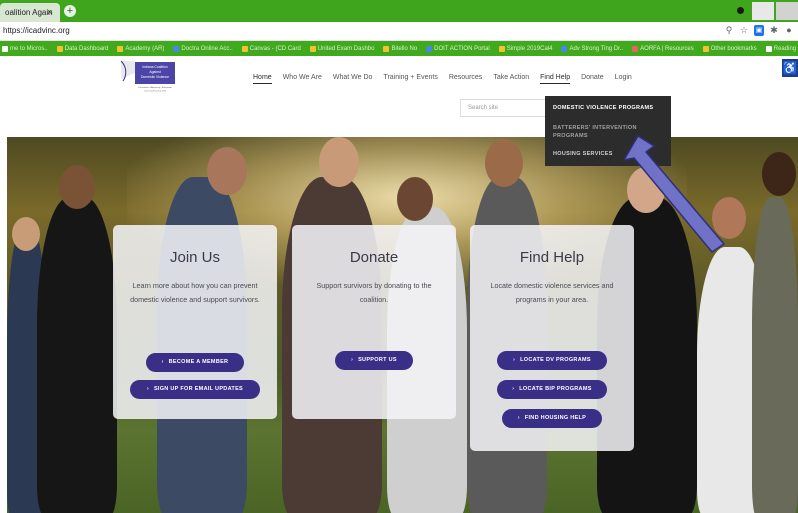  What do you see at coordinates (555, 389) in the screenshot?
I see `locate-bip-label: LOCATE BIP PROGRAMS` at bounding box center [555, 389].